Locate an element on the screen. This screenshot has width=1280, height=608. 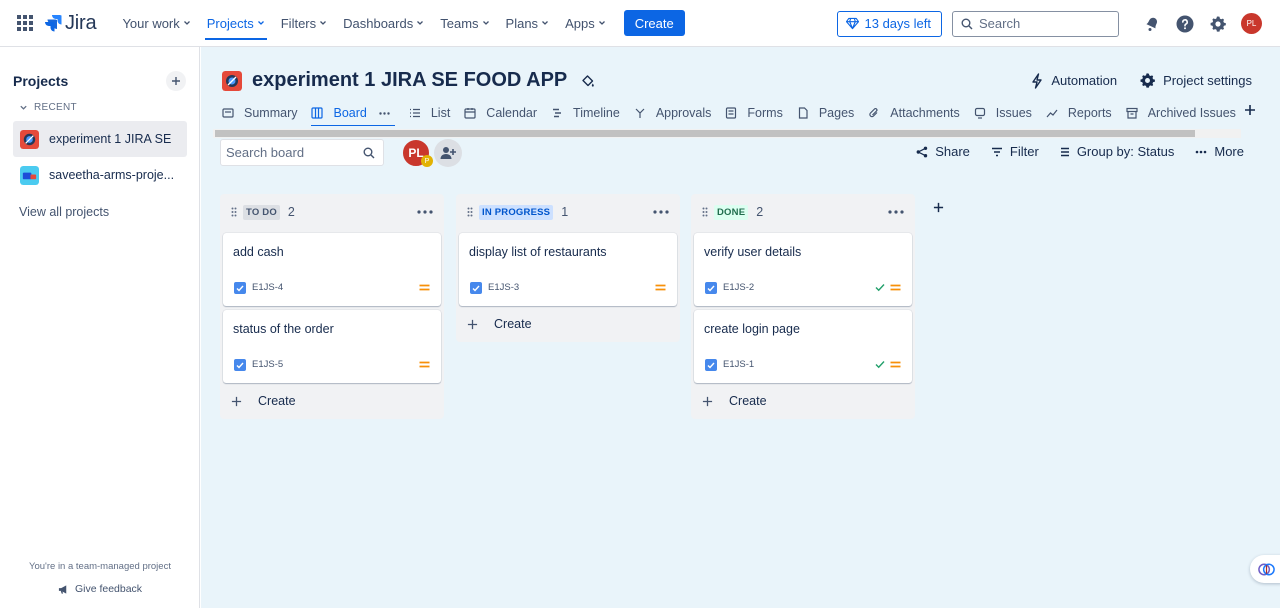
filter-button: Filter is located at coordinates (1015, 151).